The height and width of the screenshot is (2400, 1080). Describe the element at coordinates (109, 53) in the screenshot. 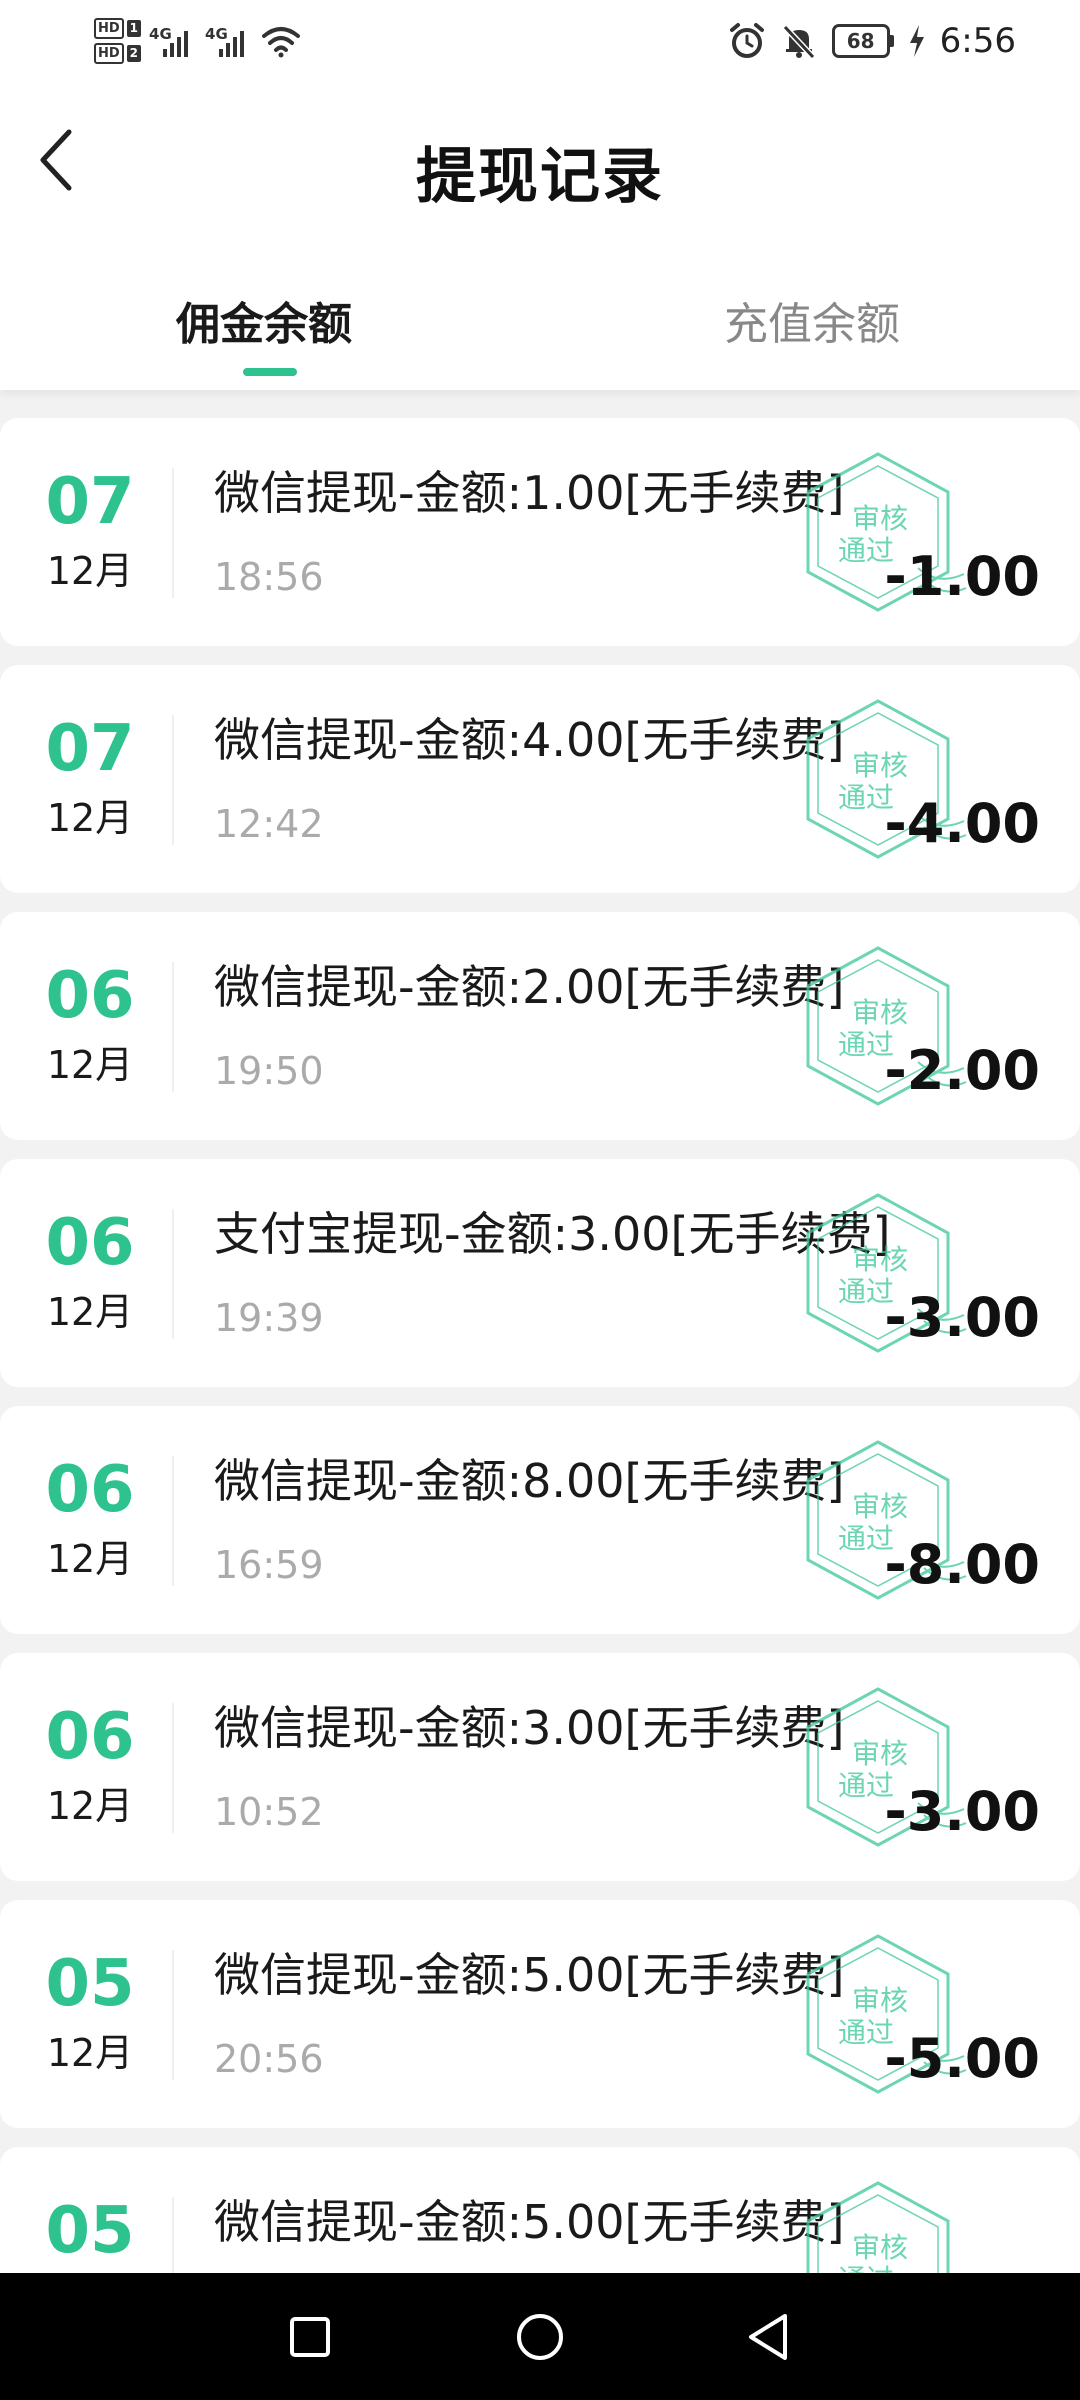

I see `sim2-hd: HD` at that location.